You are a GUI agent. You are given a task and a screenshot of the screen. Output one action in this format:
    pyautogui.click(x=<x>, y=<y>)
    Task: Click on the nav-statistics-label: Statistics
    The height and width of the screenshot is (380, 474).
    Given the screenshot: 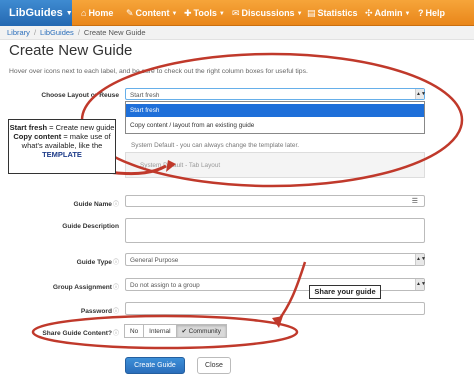 What is the action you would take?
    pyautogui.click(x=337, y=13)
    